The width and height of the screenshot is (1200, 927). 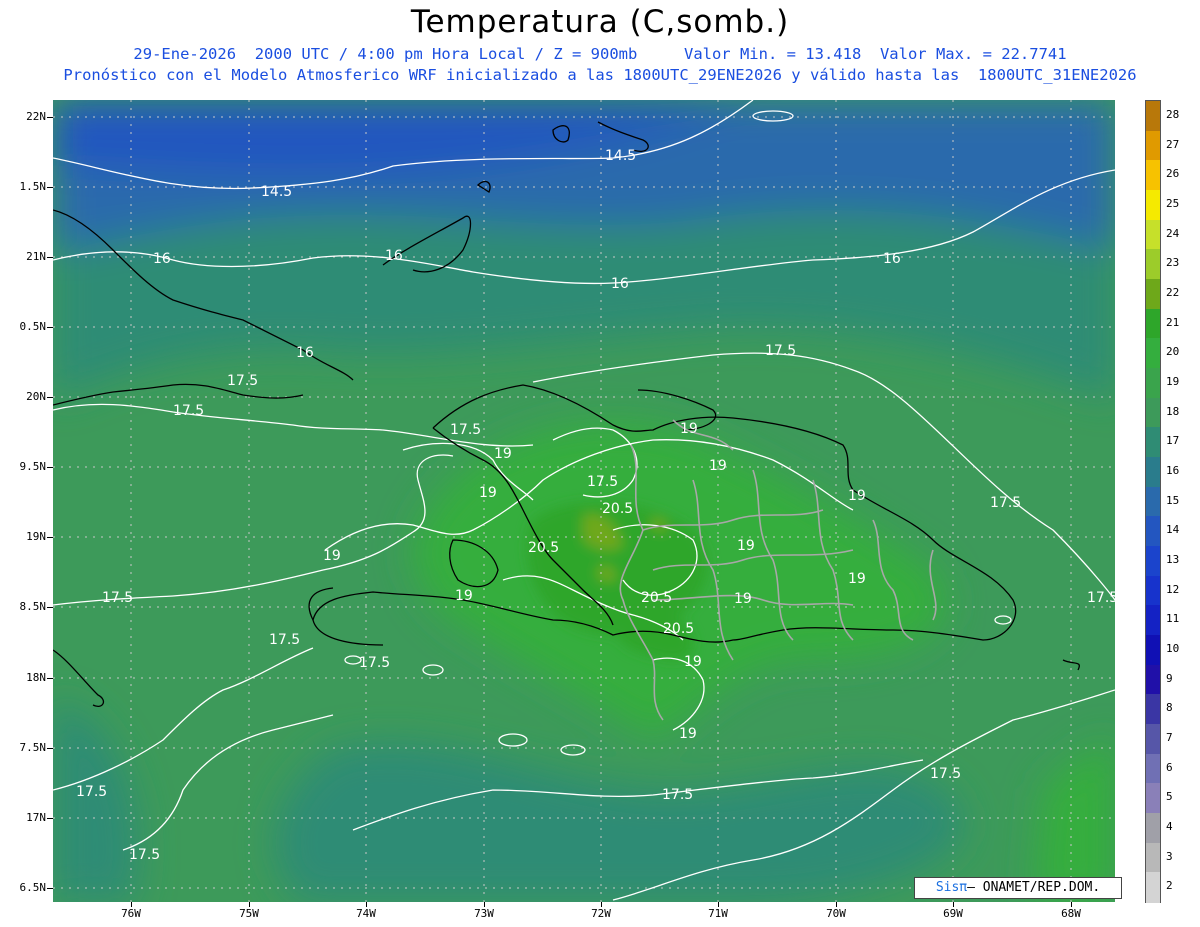 What do you see at coordinates (484, 913) in the screenshot?
I see `lon-label: 73W` at bounding box center [484, 913].